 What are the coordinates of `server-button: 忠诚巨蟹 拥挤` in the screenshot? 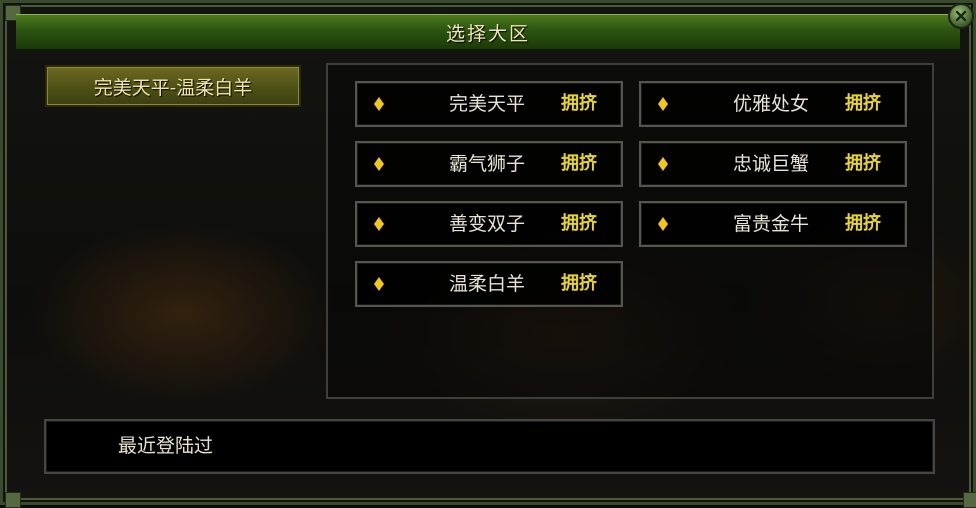 It's located at (773, 164).